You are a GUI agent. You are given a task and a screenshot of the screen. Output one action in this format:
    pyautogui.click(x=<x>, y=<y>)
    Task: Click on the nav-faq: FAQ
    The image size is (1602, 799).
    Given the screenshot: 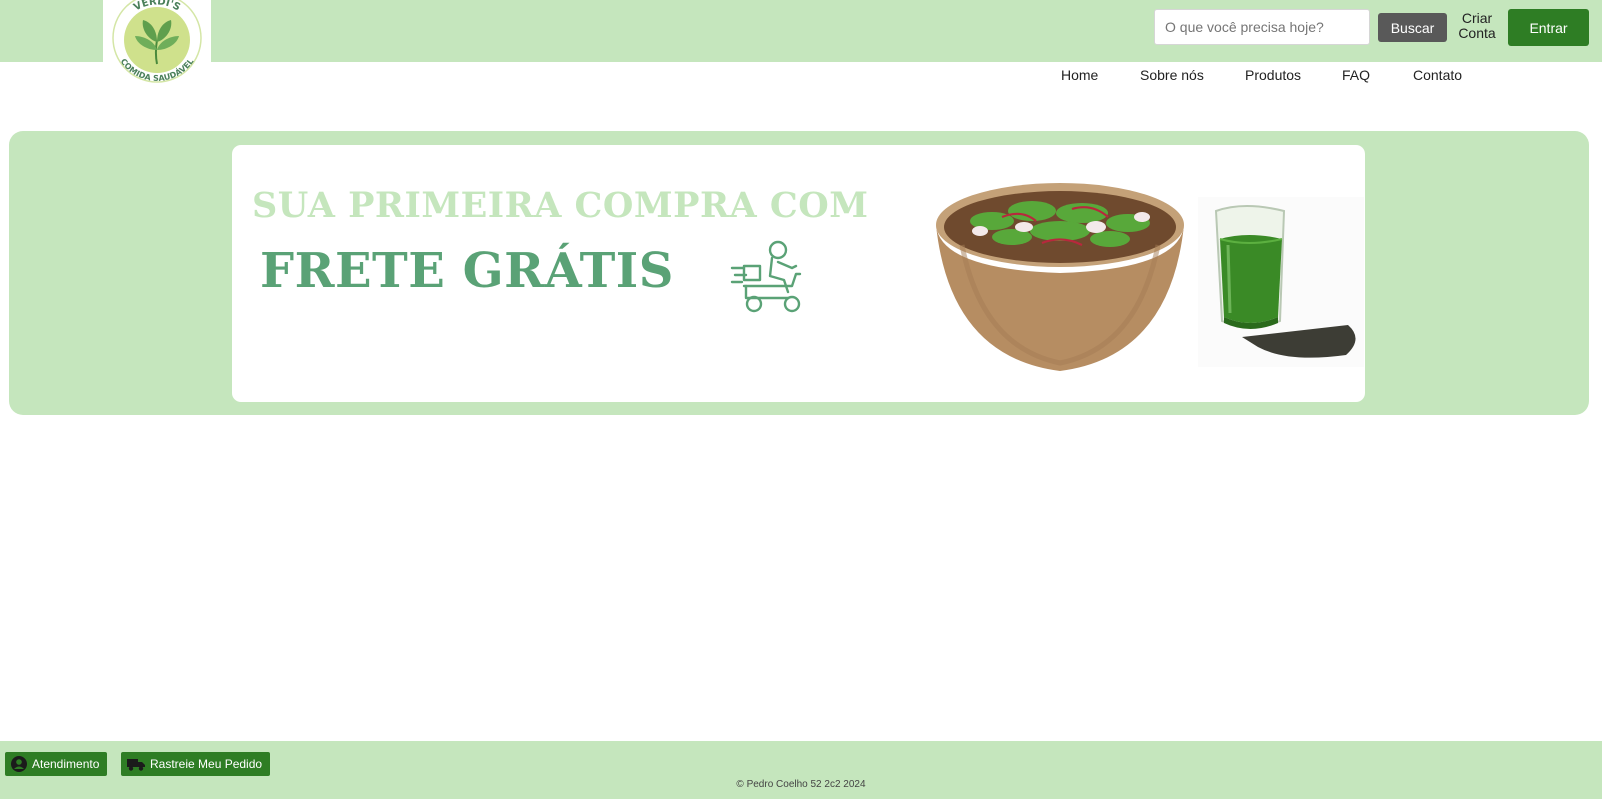 What is the action you would take?
    pyautogui.click(x=1356, y=75)
    